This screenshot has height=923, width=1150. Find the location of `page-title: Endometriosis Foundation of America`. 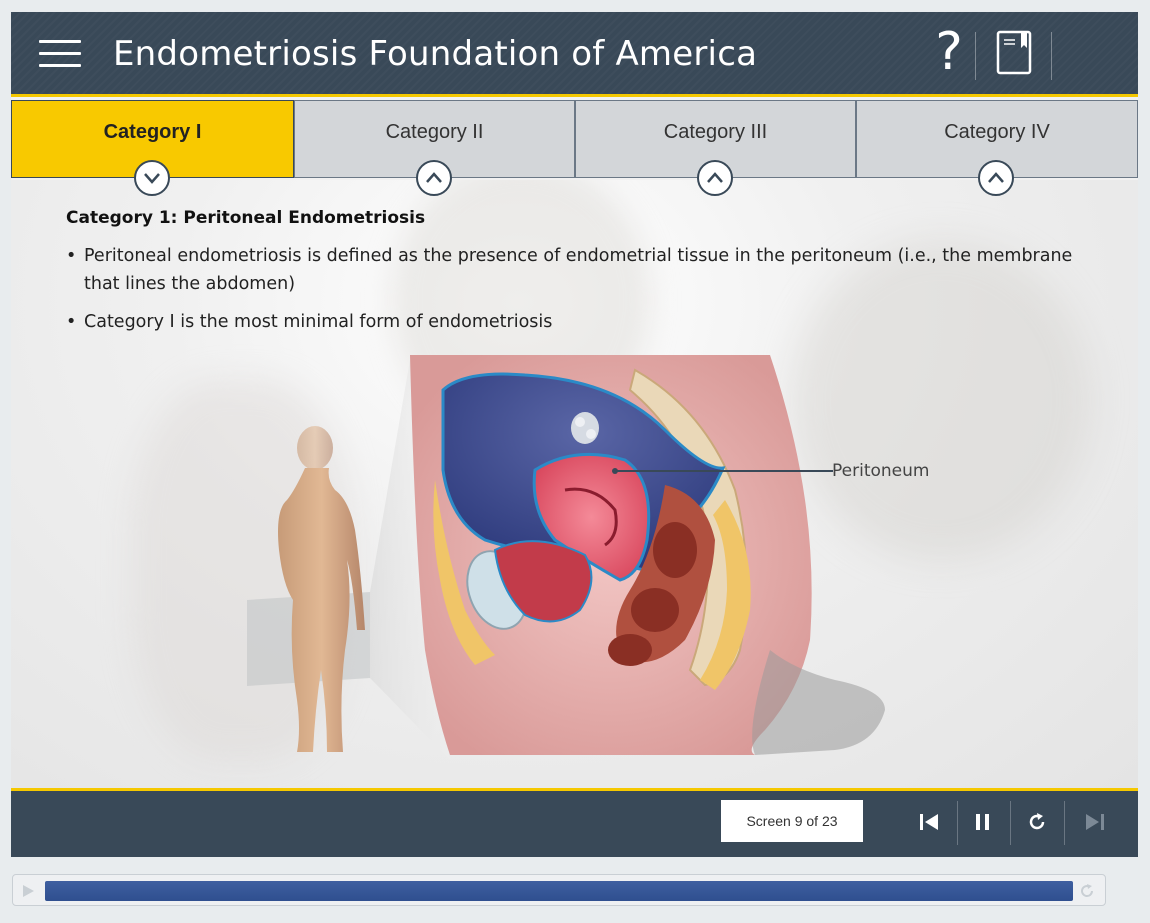

page-title: Endometriosis Foundation of America is located at coordinates (435, 54).